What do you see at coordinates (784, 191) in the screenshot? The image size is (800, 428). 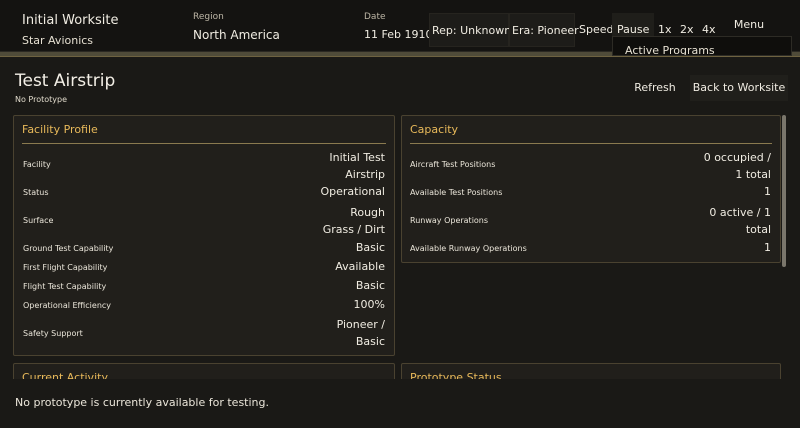 I see `scrollbar` at bounding box center [784, 191].